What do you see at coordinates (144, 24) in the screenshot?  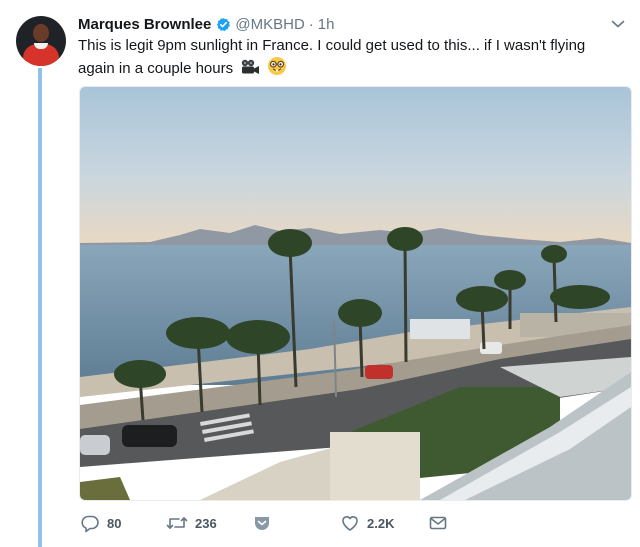 I see `author-name: Marques Brownlee` at bounding box center [144, 24].